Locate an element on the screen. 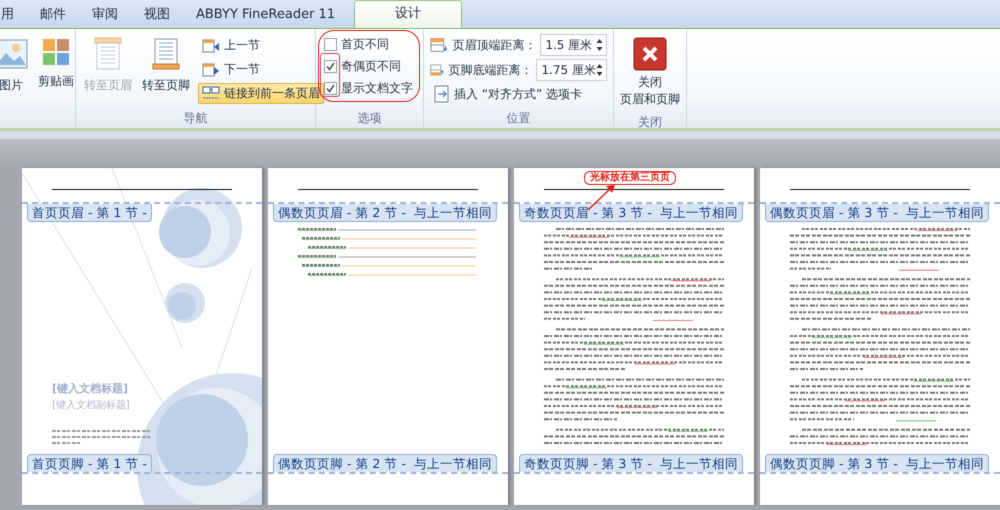 Image resolution: width=1000 pixels, height=510 pixels. group-label: 关闭 is located at coordinates (650, 122).